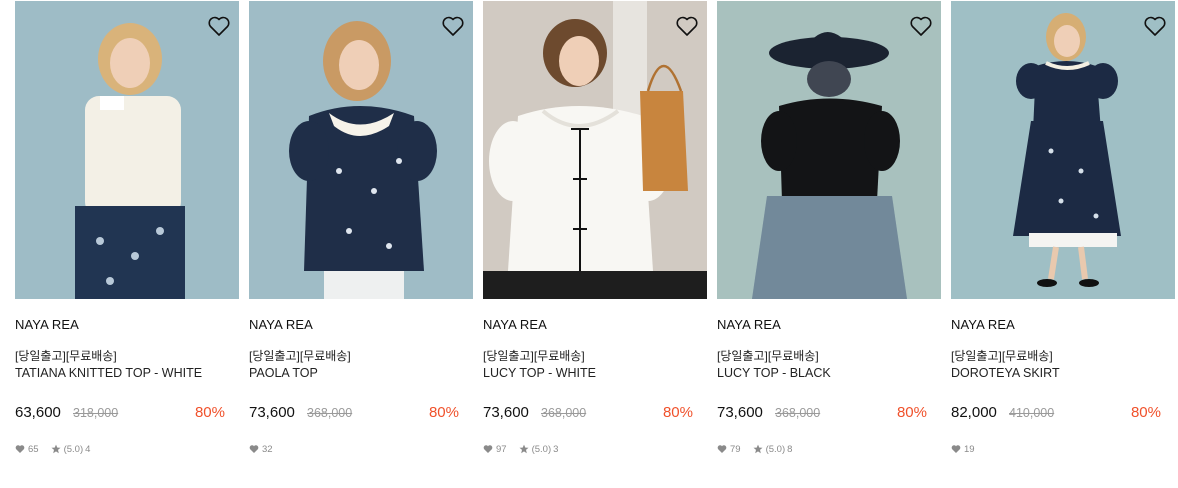  I want to click on original-price: 318,000, so click(96, 413).